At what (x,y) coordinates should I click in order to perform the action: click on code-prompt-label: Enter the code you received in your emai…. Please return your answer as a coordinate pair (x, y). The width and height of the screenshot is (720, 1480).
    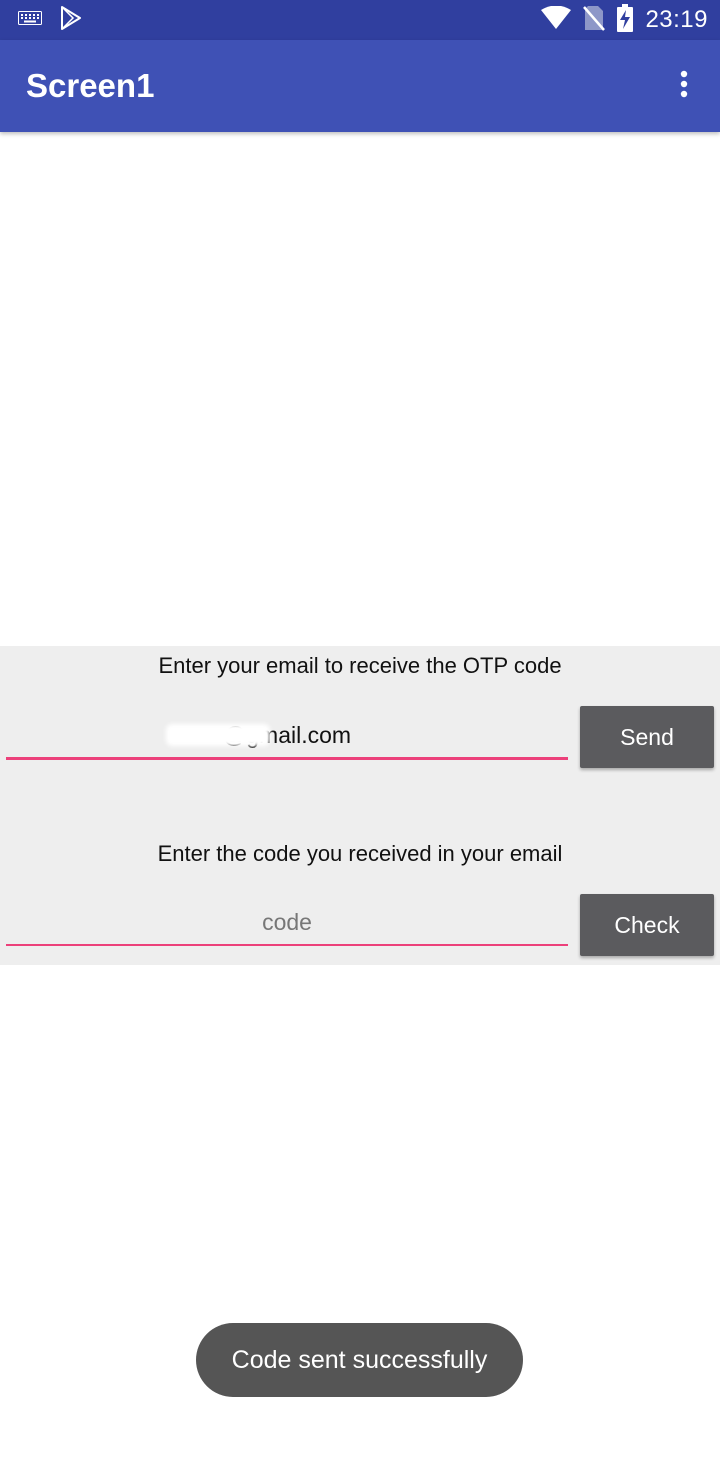
    Looking at the image, I should click on (360, 853).